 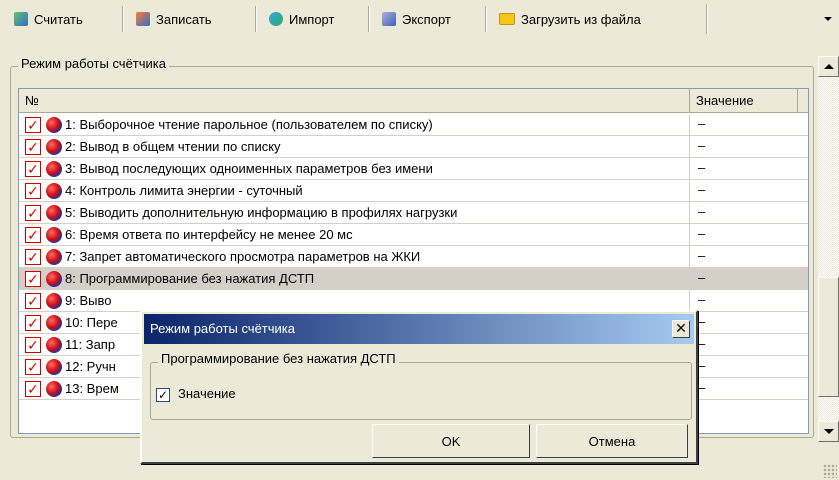 What do you see at coordinates (413, 279) in the screenshot?
I see `table-row: ✓ 8: Программирование без нажатия ДСТП –` at bounding box center [413, 279].